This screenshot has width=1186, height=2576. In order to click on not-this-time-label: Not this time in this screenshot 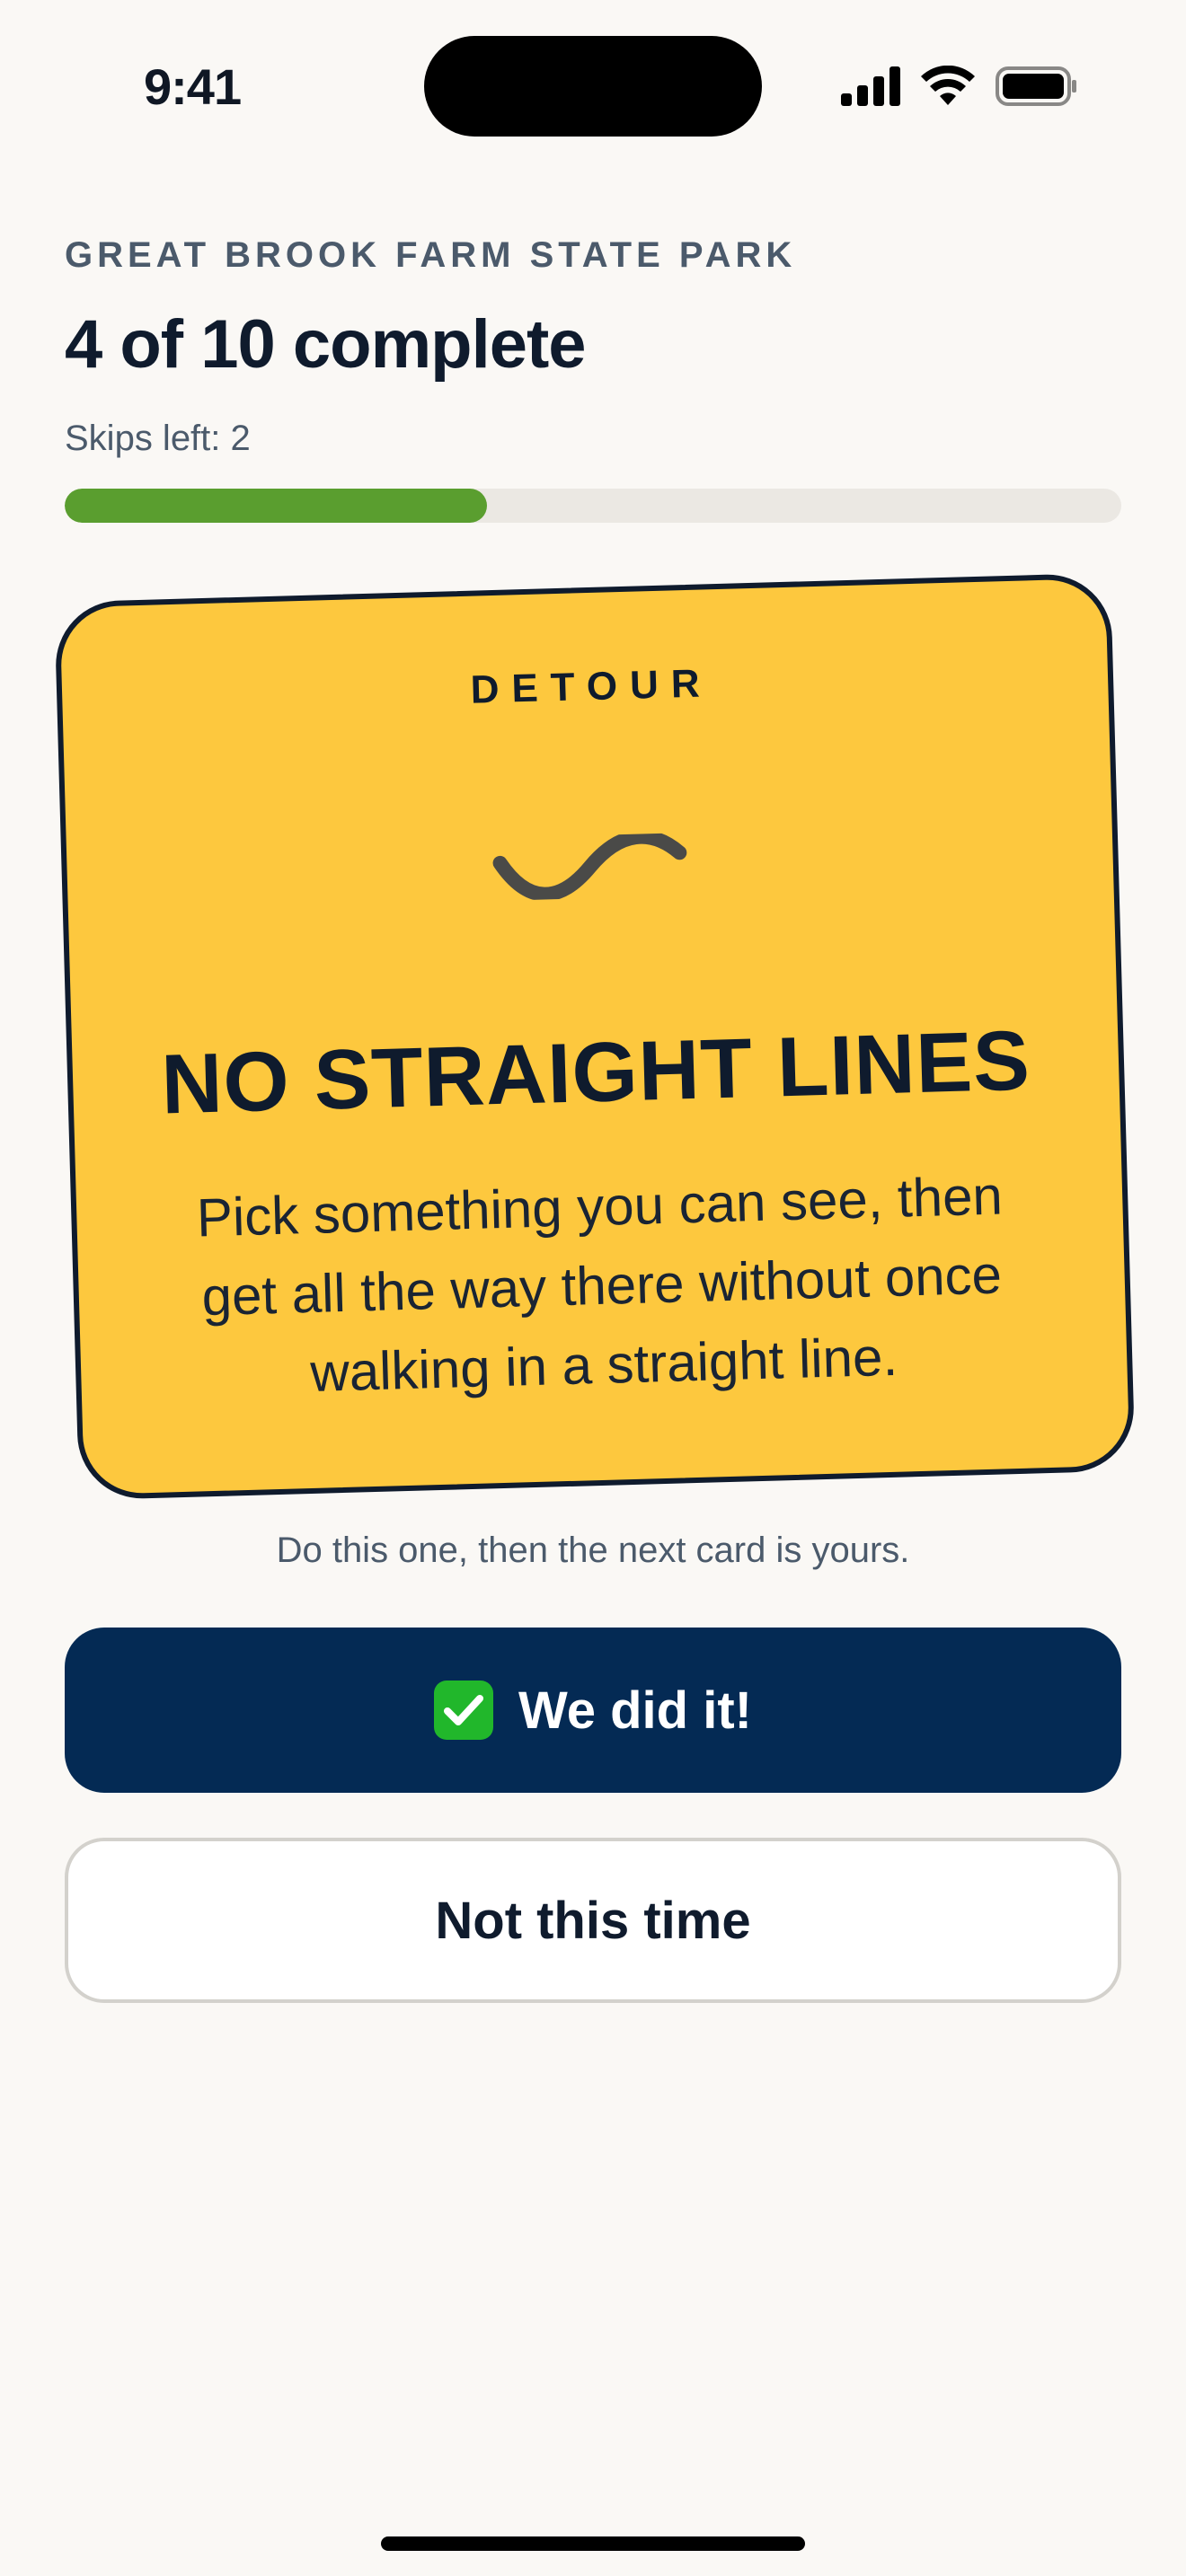, I will do `click(593, 1920)`.